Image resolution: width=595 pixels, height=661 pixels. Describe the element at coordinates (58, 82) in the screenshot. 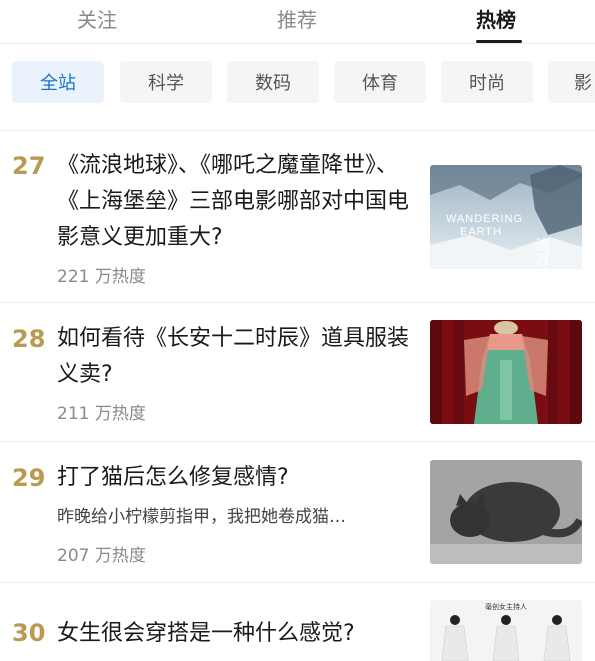

I see `category-all: 全站` at that location.